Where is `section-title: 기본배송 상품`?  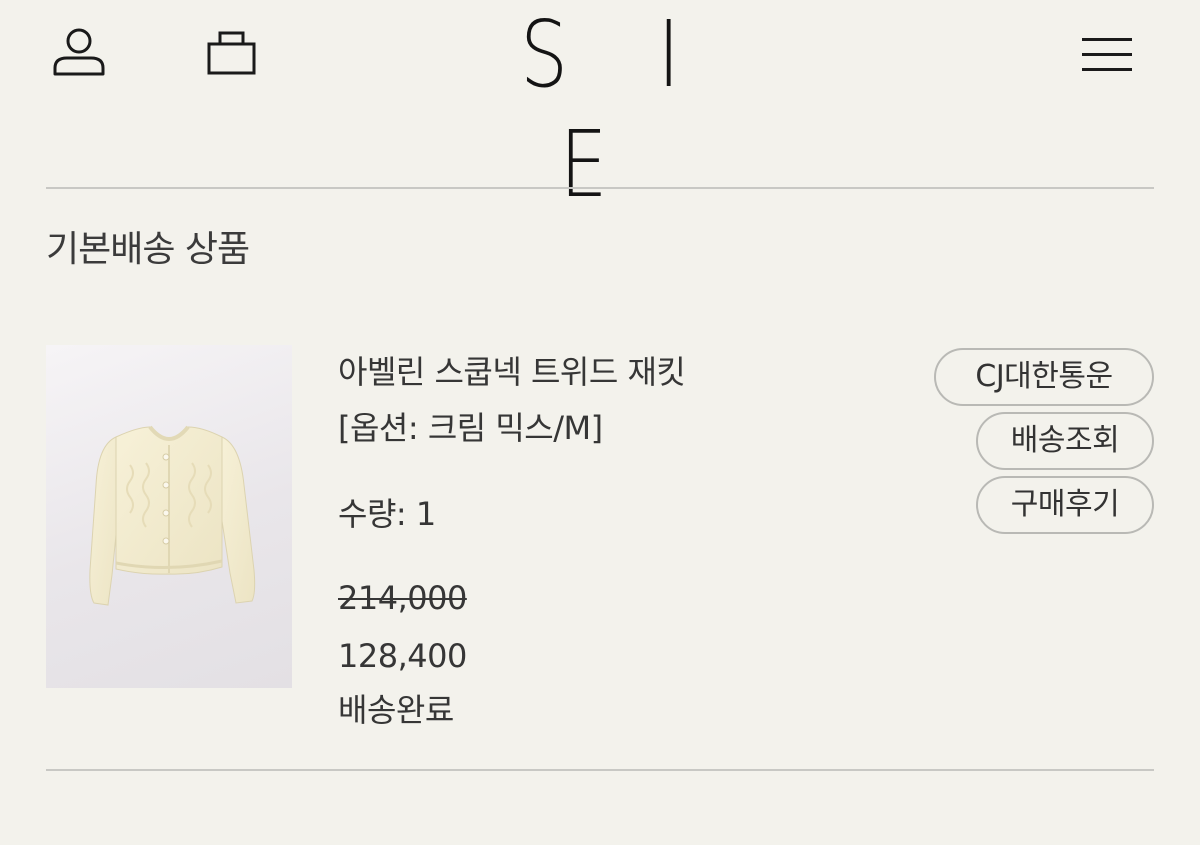 section-title: 기본배송 상품 is located at coordinates (148, 249).